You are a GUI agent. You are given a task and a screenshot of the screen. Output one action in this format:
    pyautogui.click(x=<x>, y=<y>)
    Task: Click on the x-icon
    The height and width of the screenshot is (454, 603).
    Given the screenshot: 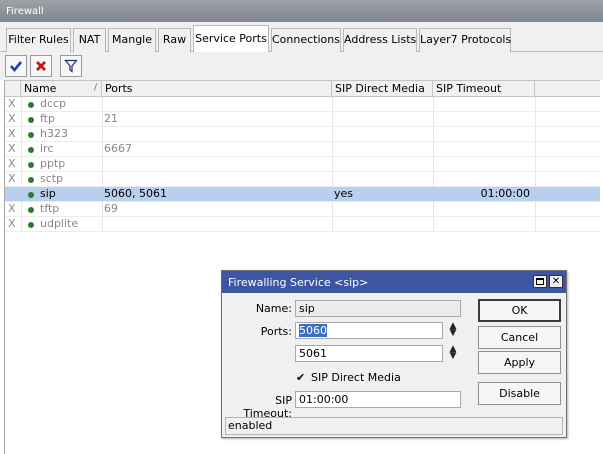 What is the action you would take?
    pyautogui.click(x=41, y=66)
    